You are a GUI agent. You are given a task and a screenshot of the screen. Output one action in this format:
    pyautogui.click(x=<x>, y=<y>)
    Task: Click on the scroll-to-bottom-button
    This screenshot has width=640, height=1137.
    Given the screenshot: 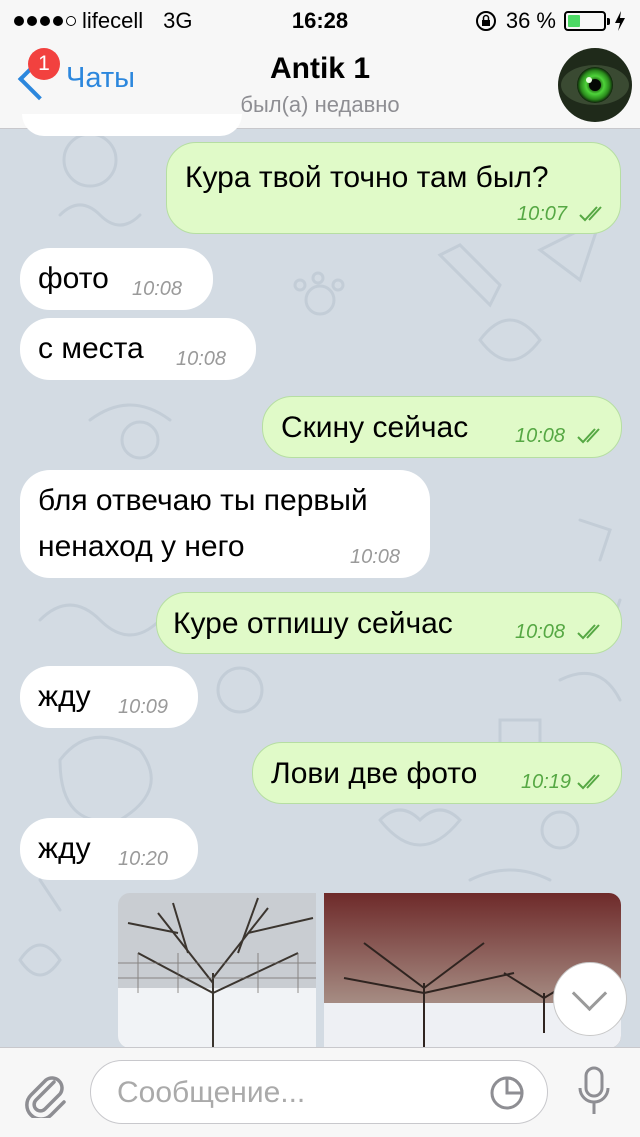 What is the action you would take?
    pyautogui.click(x=590, y=999)
    